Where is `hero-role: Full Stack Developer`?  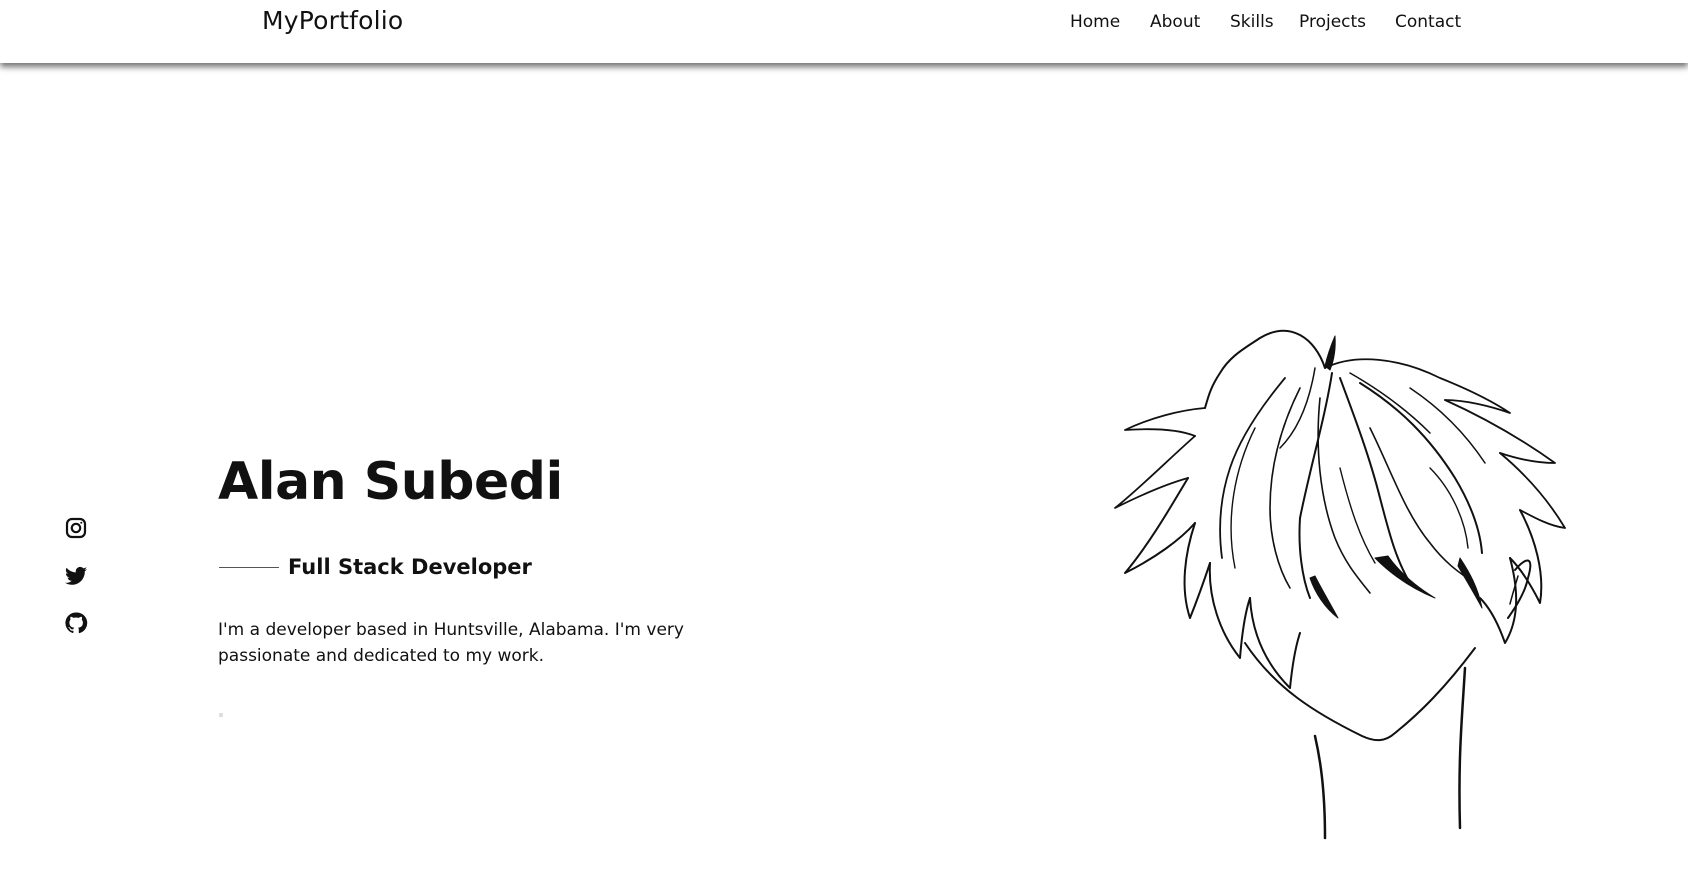
hero-role: Full Stack Developer is located at coordinates (410, 567).